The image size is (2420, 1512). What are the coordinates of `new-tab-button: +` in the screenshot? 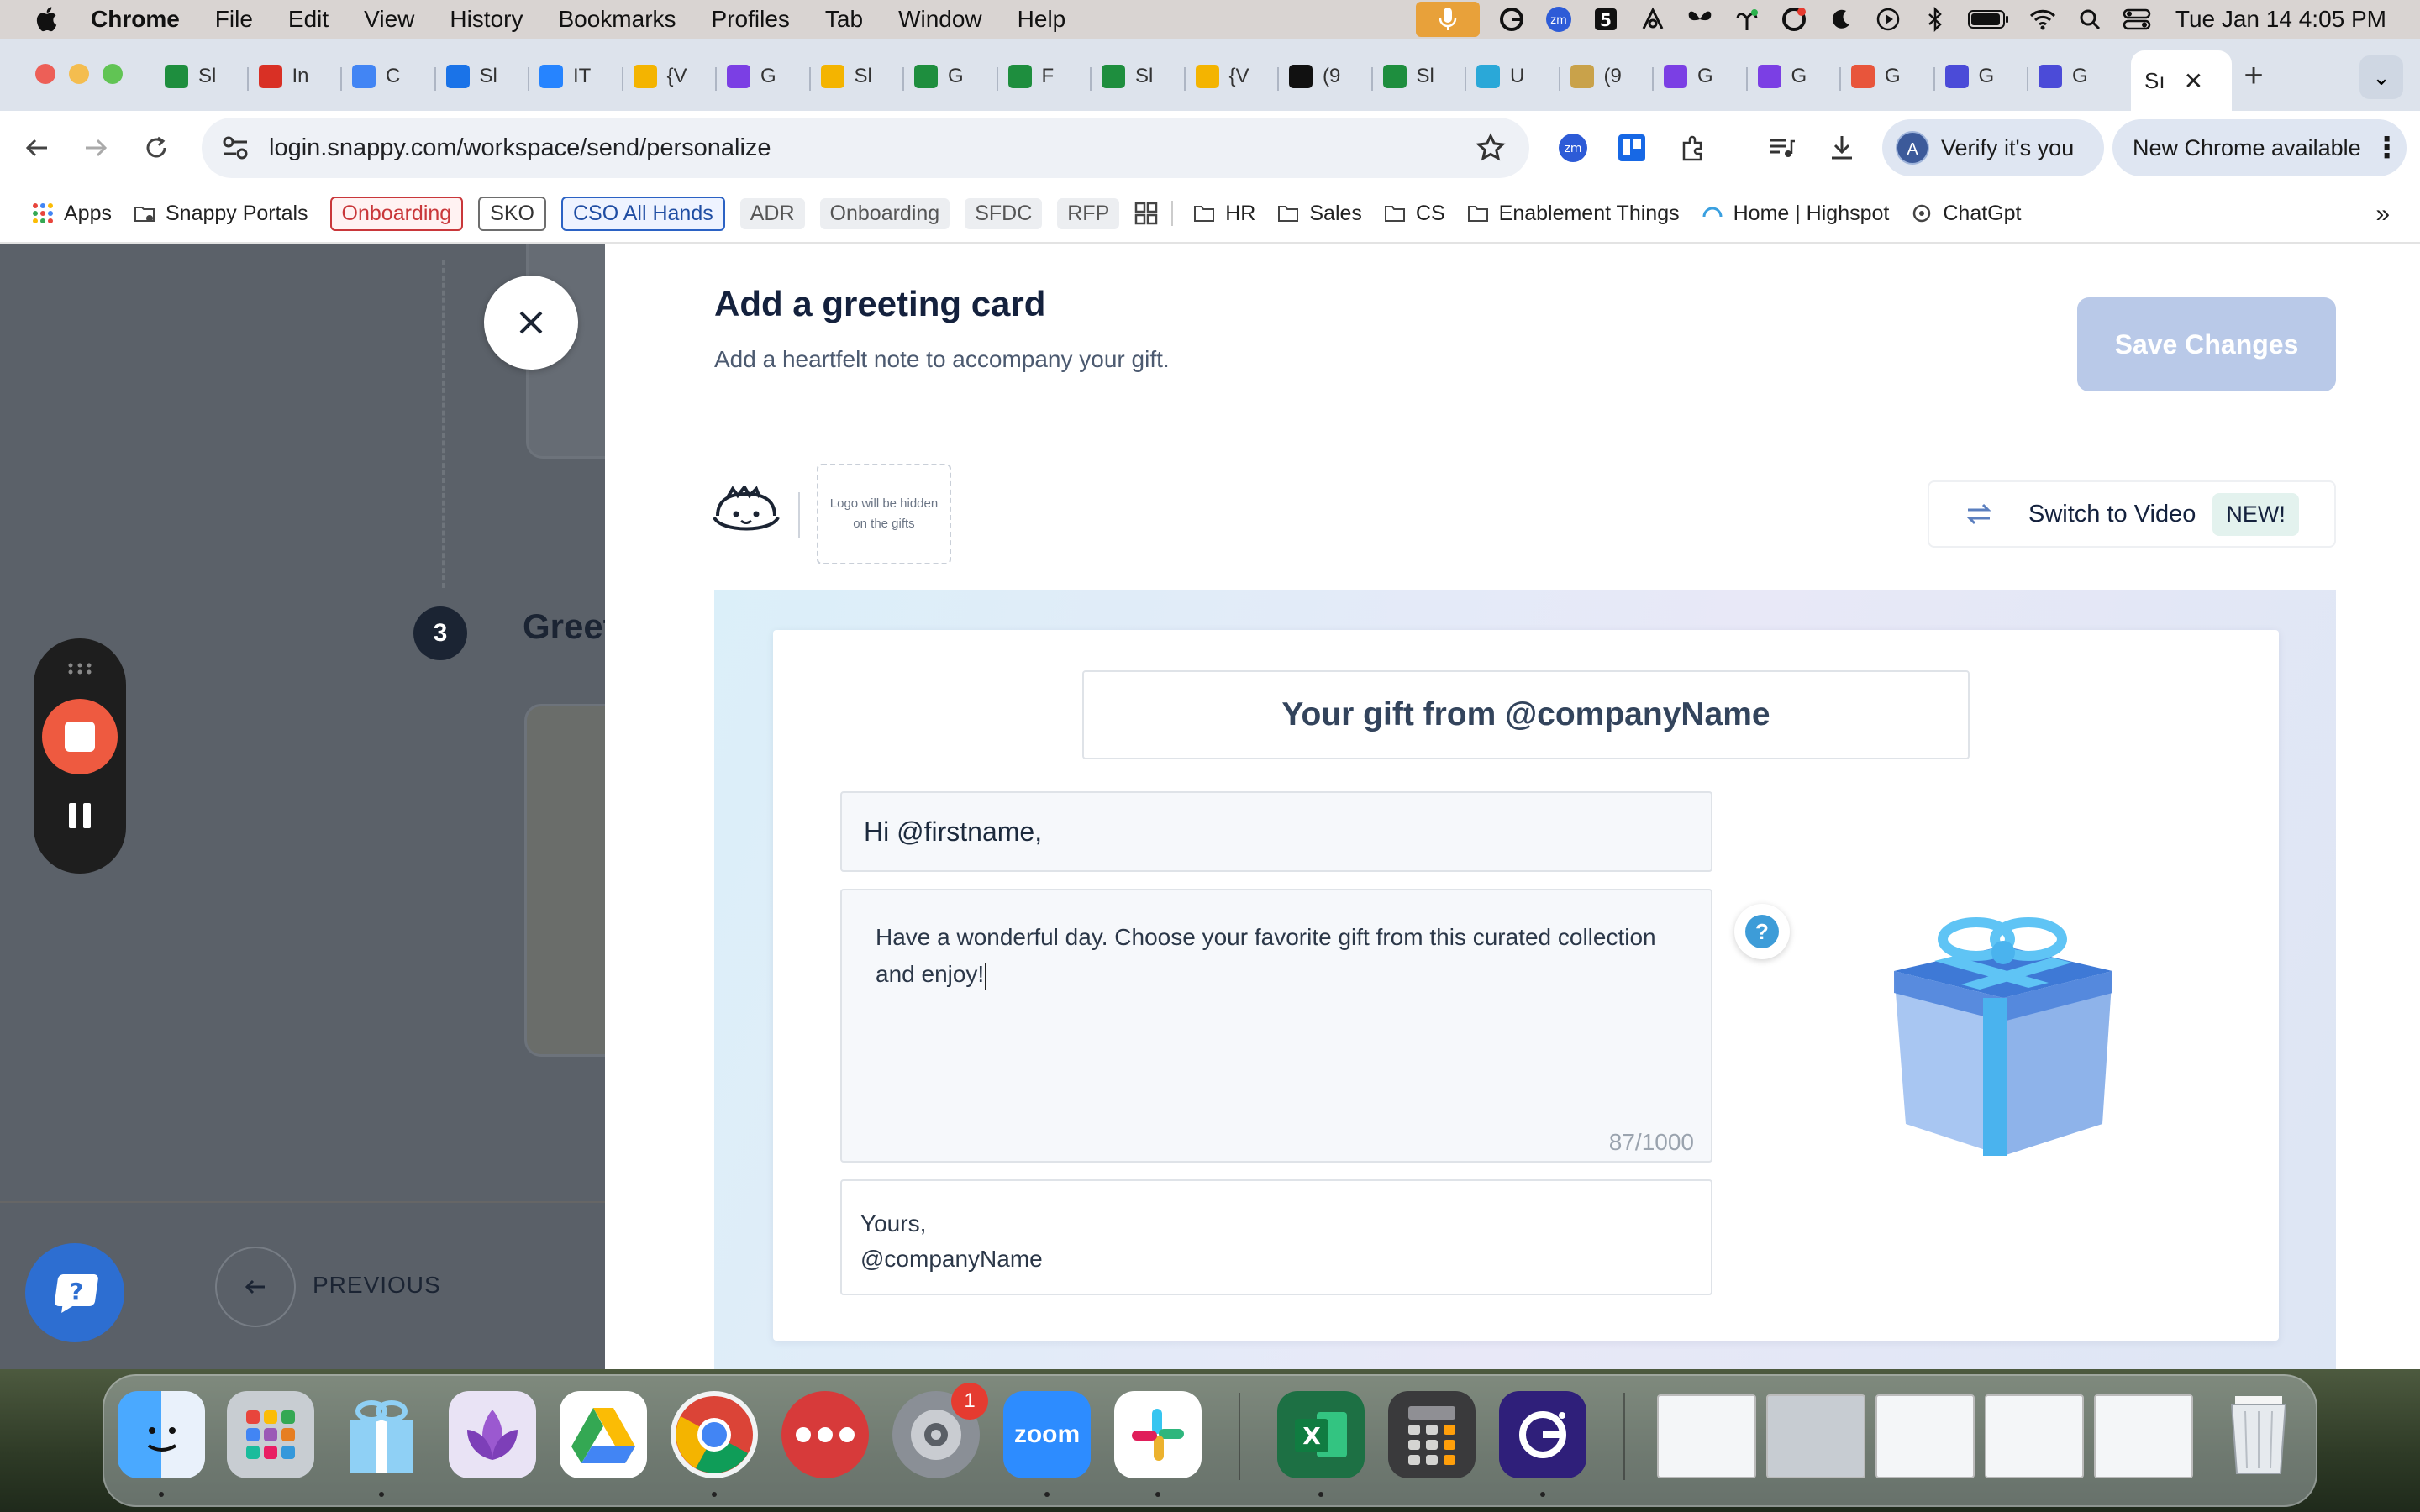 It's located at (2253, 75).